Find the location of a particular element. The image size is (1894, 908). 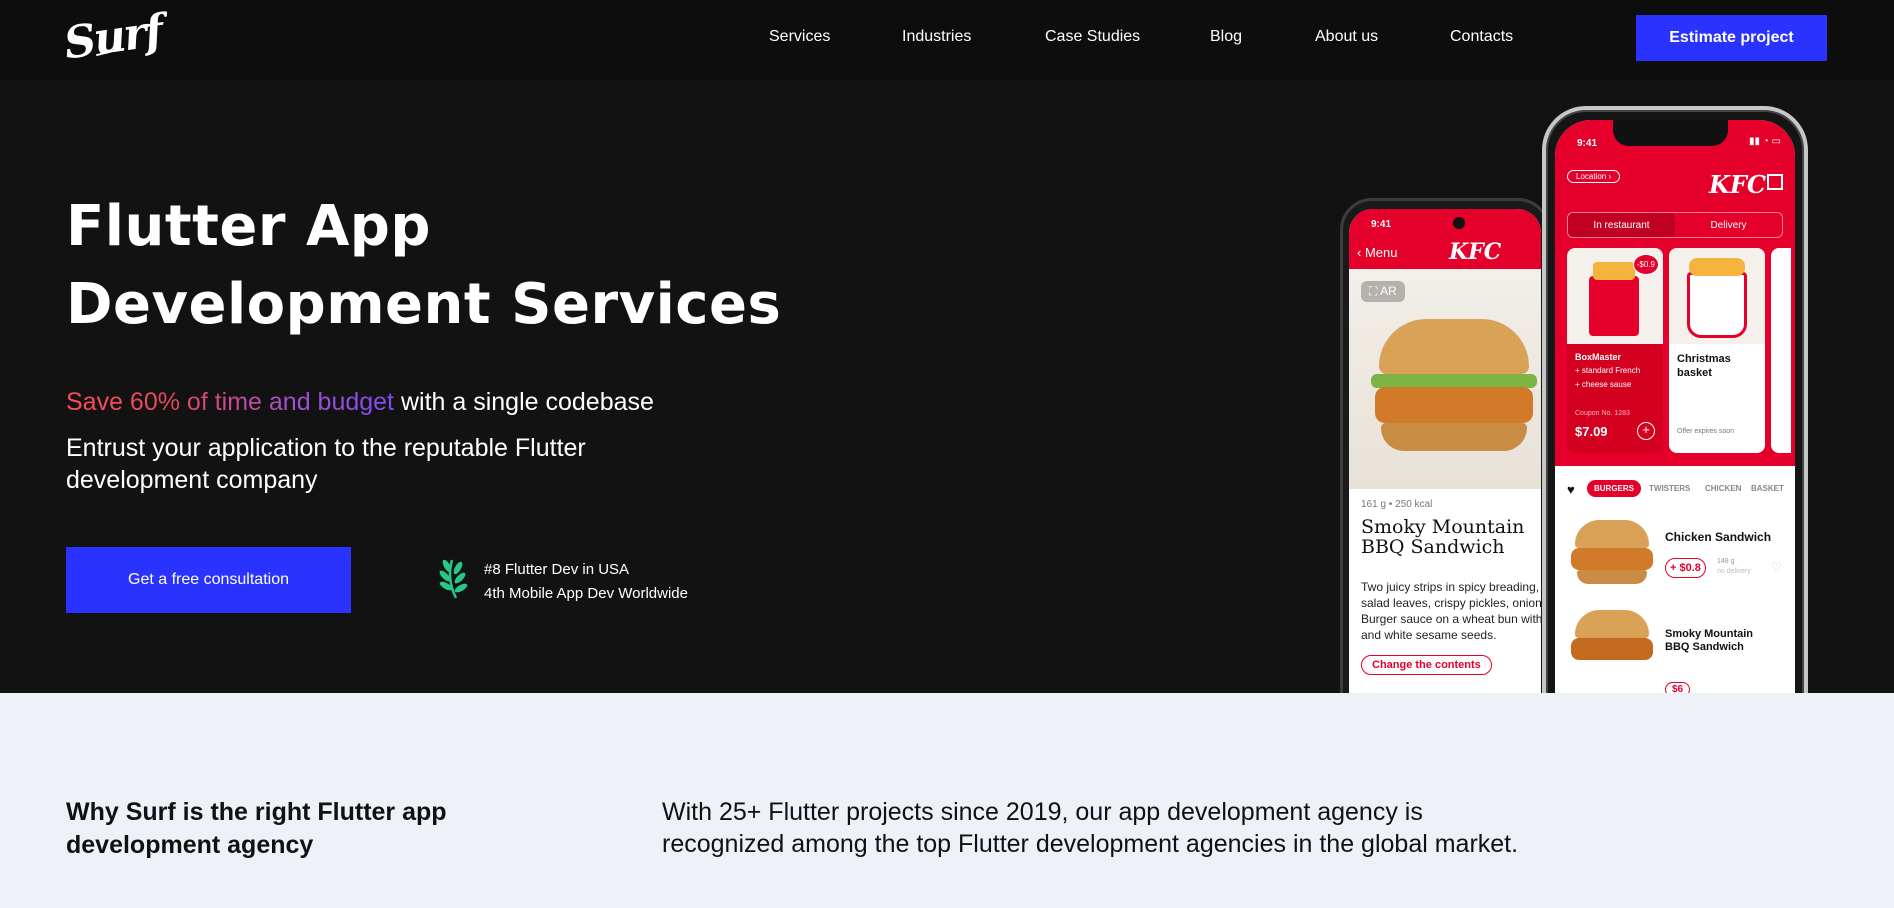

profile-icon: ○ is located at coordinates (1771, 692).